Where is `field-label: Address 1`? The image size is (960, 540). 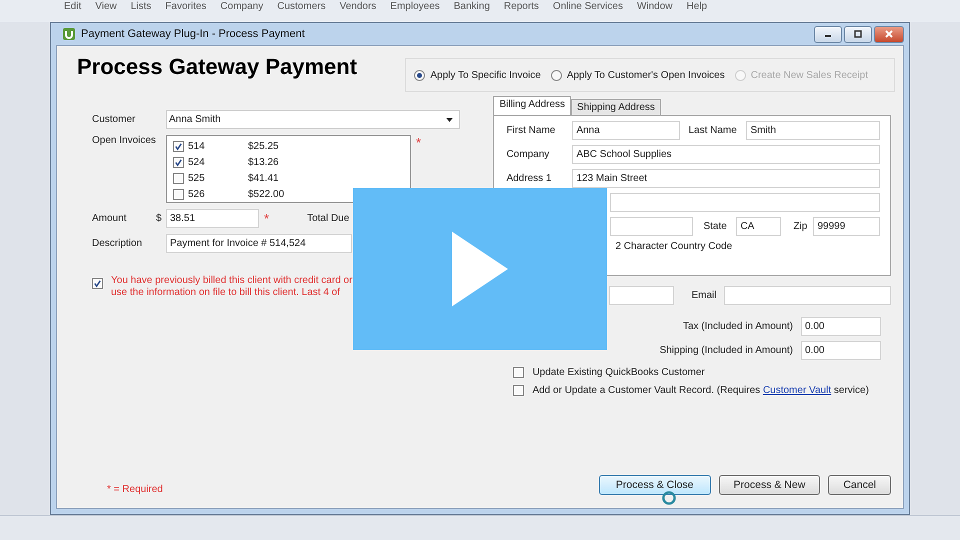 field-label: Address 1 is located at coordinates (529, 178).